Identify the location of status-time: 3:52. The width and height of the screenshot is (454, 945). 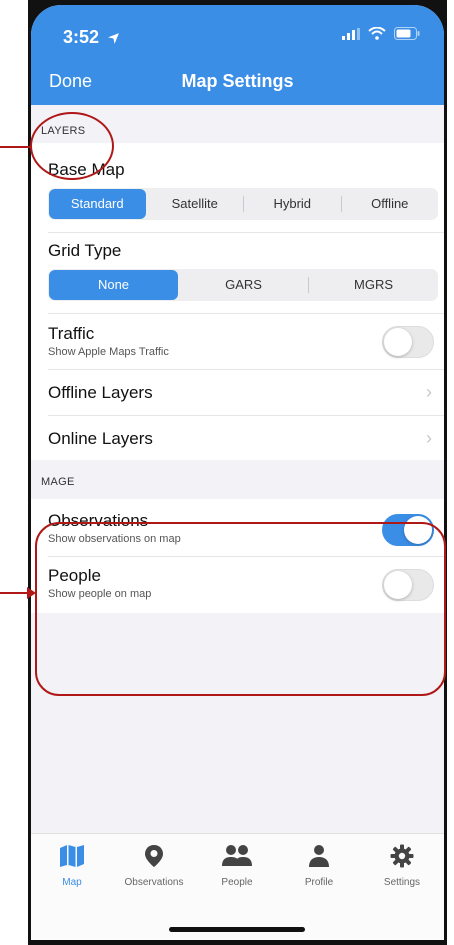
(91, 37).